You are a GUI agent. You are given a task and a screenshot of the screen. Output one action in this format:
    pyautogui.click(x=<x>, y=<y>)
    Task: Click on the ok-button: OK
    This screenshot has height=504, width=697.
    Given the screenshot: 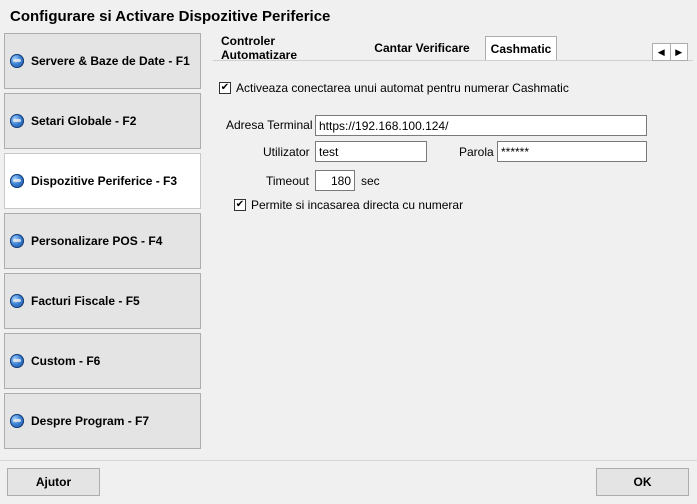 What is the action you would take?
    pyautogui.click(x=642, y=482)
    